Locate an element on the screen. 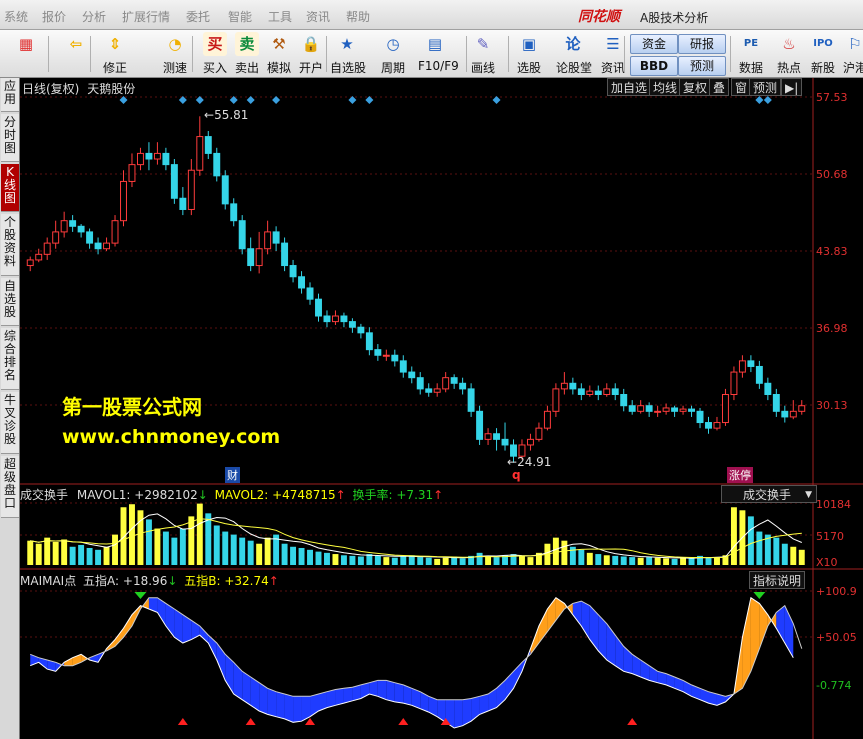  side-tab-4: 自选股 is located at coordinates (10, 302).